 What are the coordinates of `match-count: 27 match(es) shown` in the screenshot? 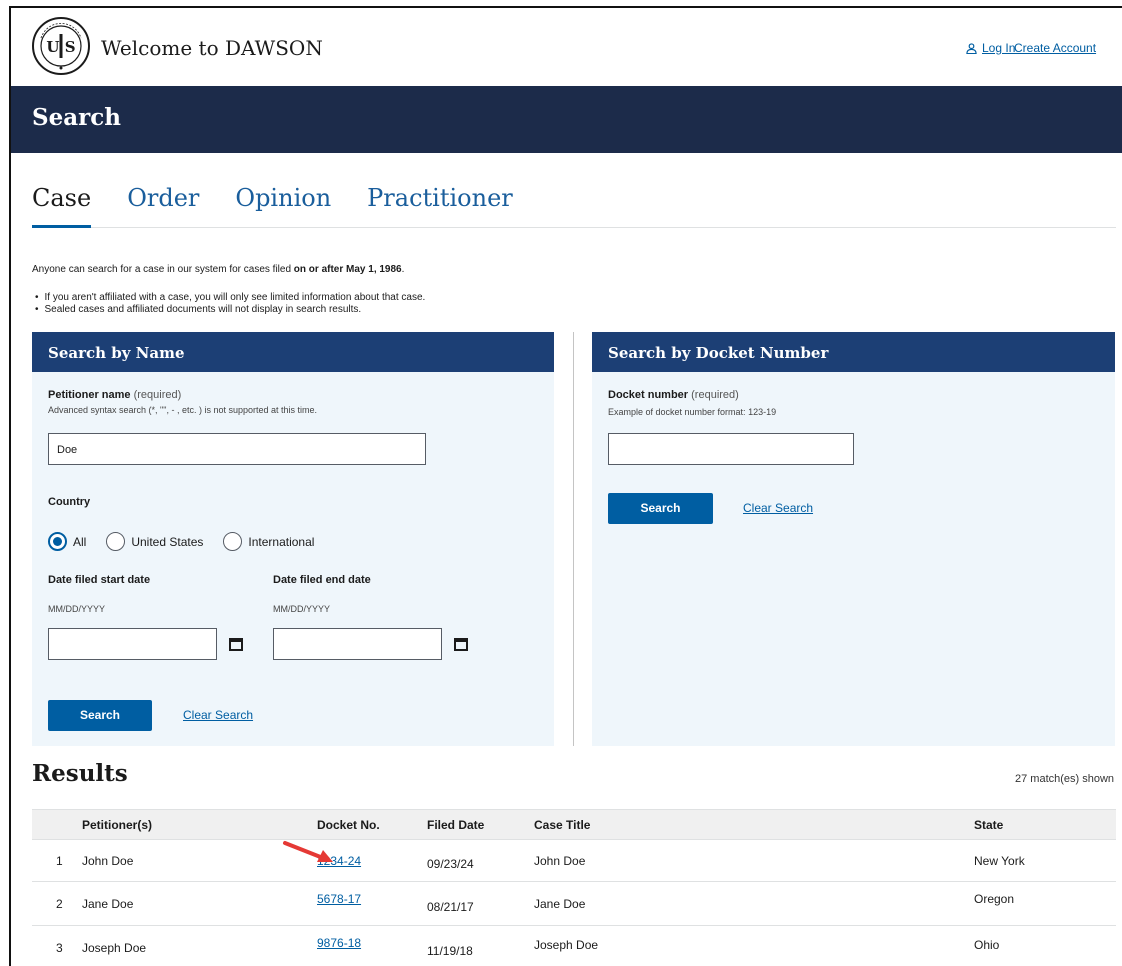 It's located at (1065, 779).